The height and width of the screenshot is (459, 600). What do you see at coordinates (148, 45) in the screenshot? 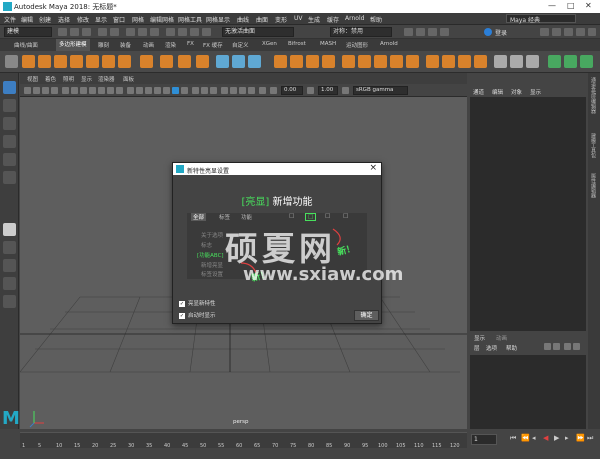
I see `shelf-tab-animation: 动画` at bounding box center [148, 45].